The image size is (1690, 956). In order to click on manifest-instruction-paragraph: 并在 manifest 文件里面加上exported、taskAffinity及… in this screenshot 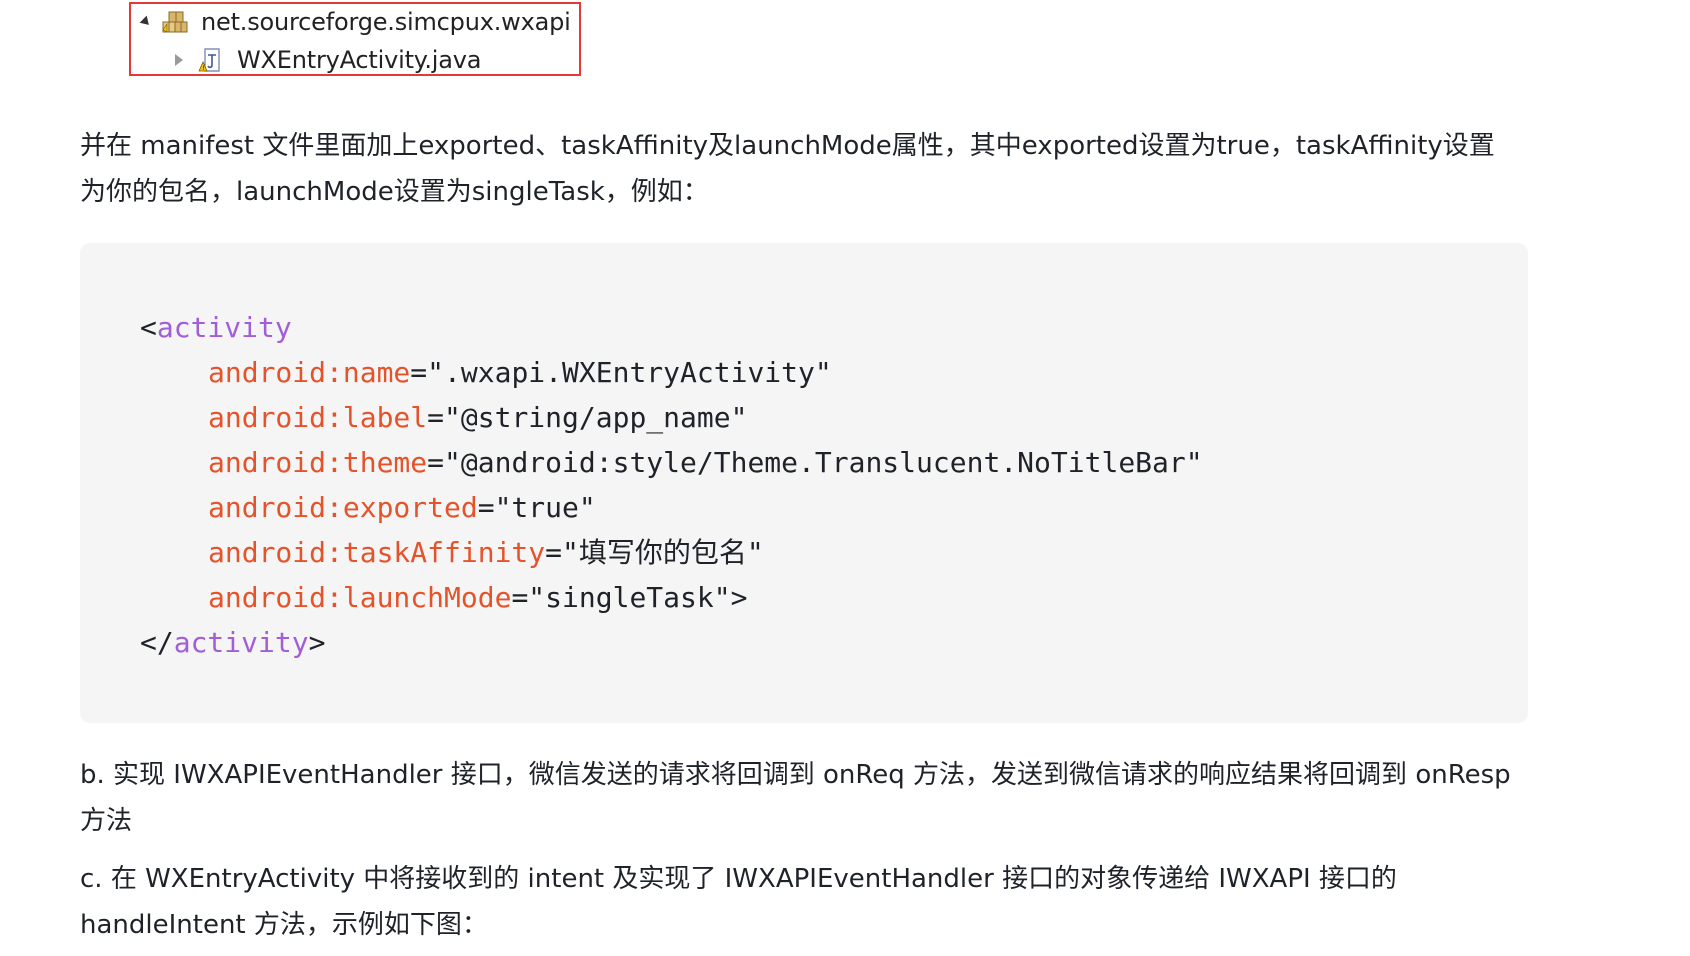, I will do `click(787, 169)`.